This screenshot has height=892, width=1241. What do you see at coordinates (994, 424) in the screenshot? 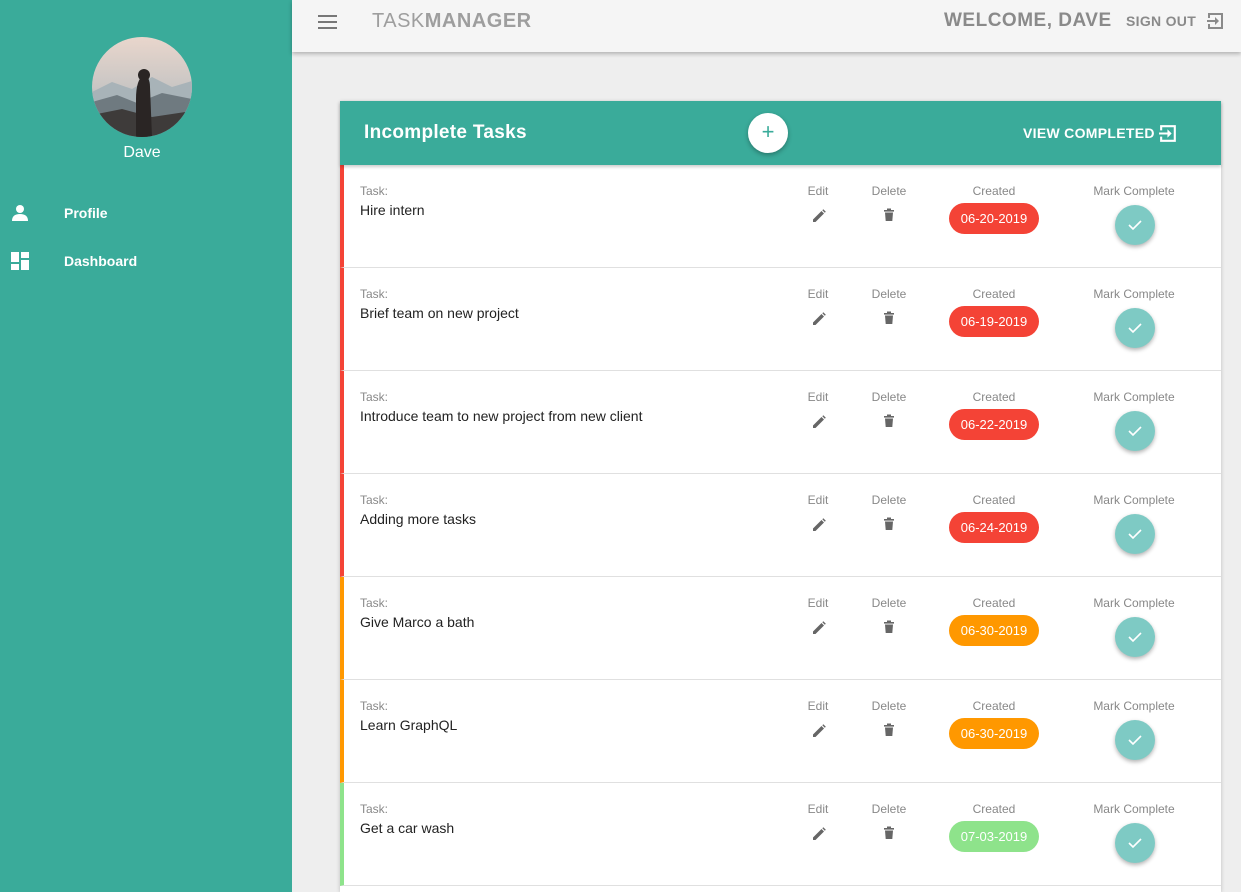
I see `created-date-badge: 06-22-2019` at bounding box center [994, 424].